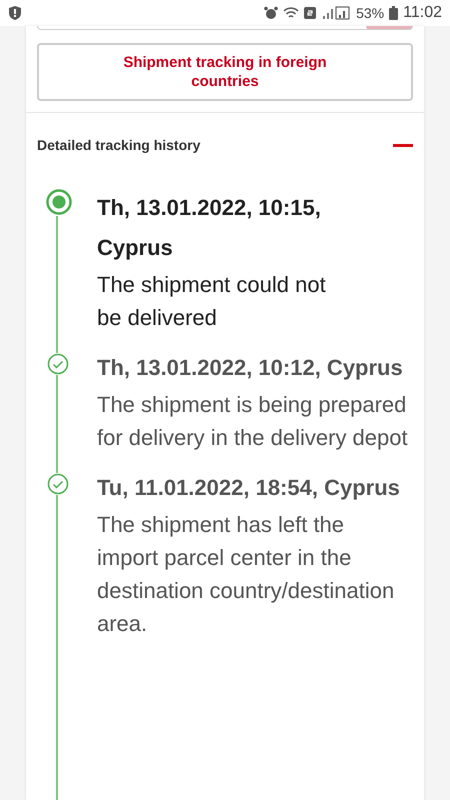 Image resolution: width=450 pixels, height=800 pixels. What do you see at coordinates (389, 27) in the screenshot?
I see `submit-button` at bounding box center [389, 27].